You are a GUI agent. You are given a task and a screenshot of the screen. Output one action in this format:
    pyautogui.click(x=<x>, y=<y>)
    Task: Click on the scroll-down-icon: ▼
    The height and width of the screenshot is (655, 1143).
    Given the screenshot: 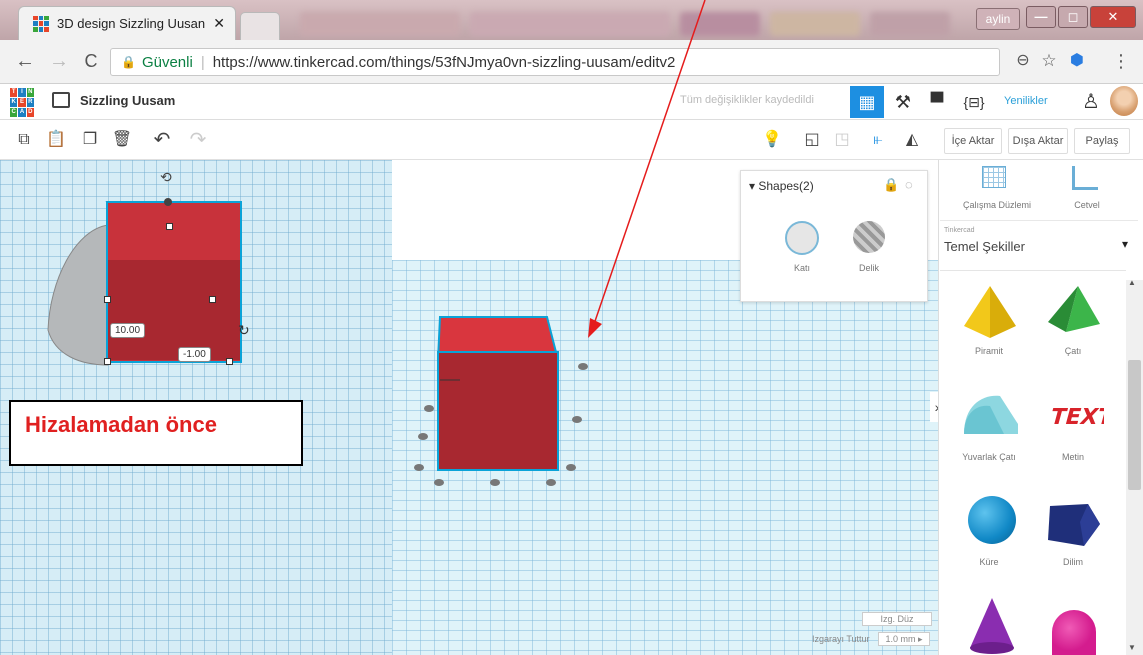 What is the action you would take?
    pyautogui.click(x=1132, y=647)
    